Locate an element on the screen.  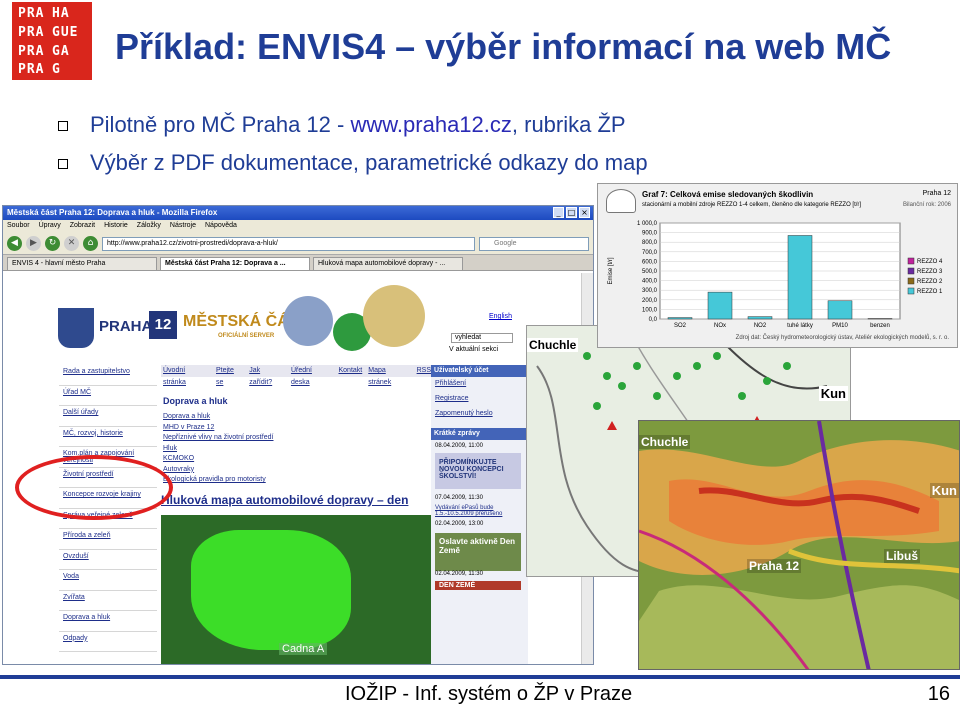
top-nav-item: RSS is located at coordinates (424, 371).